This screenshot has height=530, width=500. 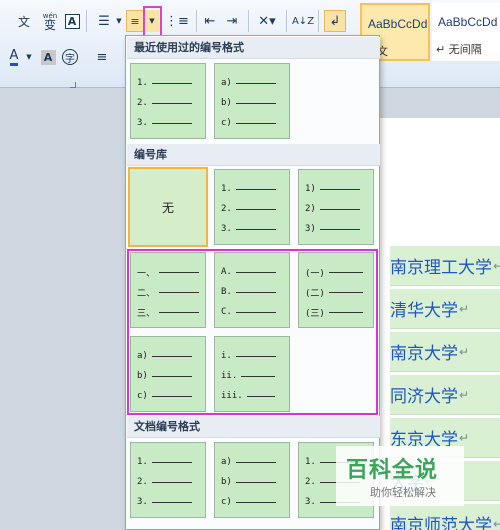 I want to click on numbering-marker: i., so click(x=226, y=356).